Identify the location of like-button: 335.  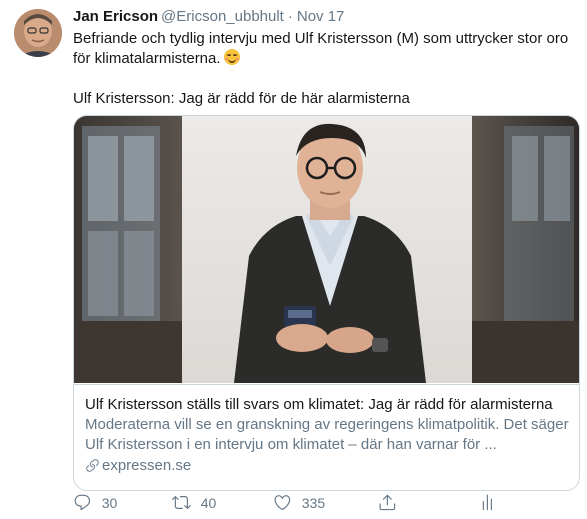
(299, 503).